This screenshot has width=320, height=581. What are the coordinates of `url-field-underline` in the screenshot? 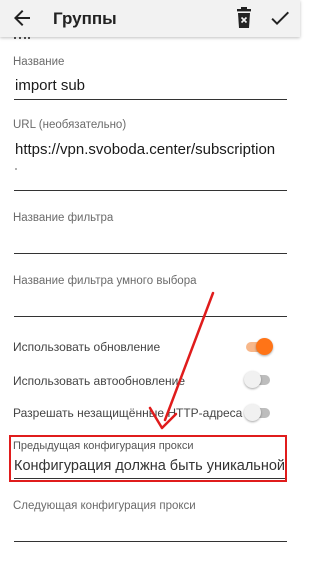 It's located at (150, 190).